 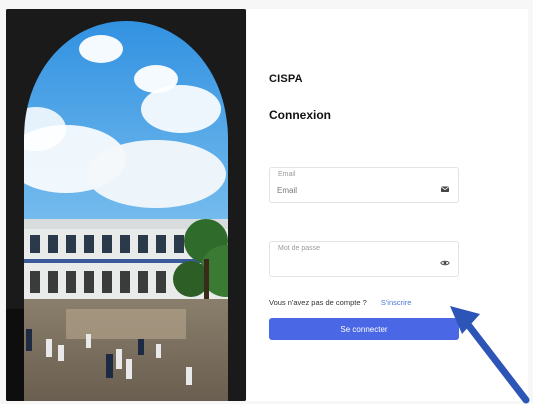 I want to click on password-label: Mot de passe, so click(x=299, y=248).